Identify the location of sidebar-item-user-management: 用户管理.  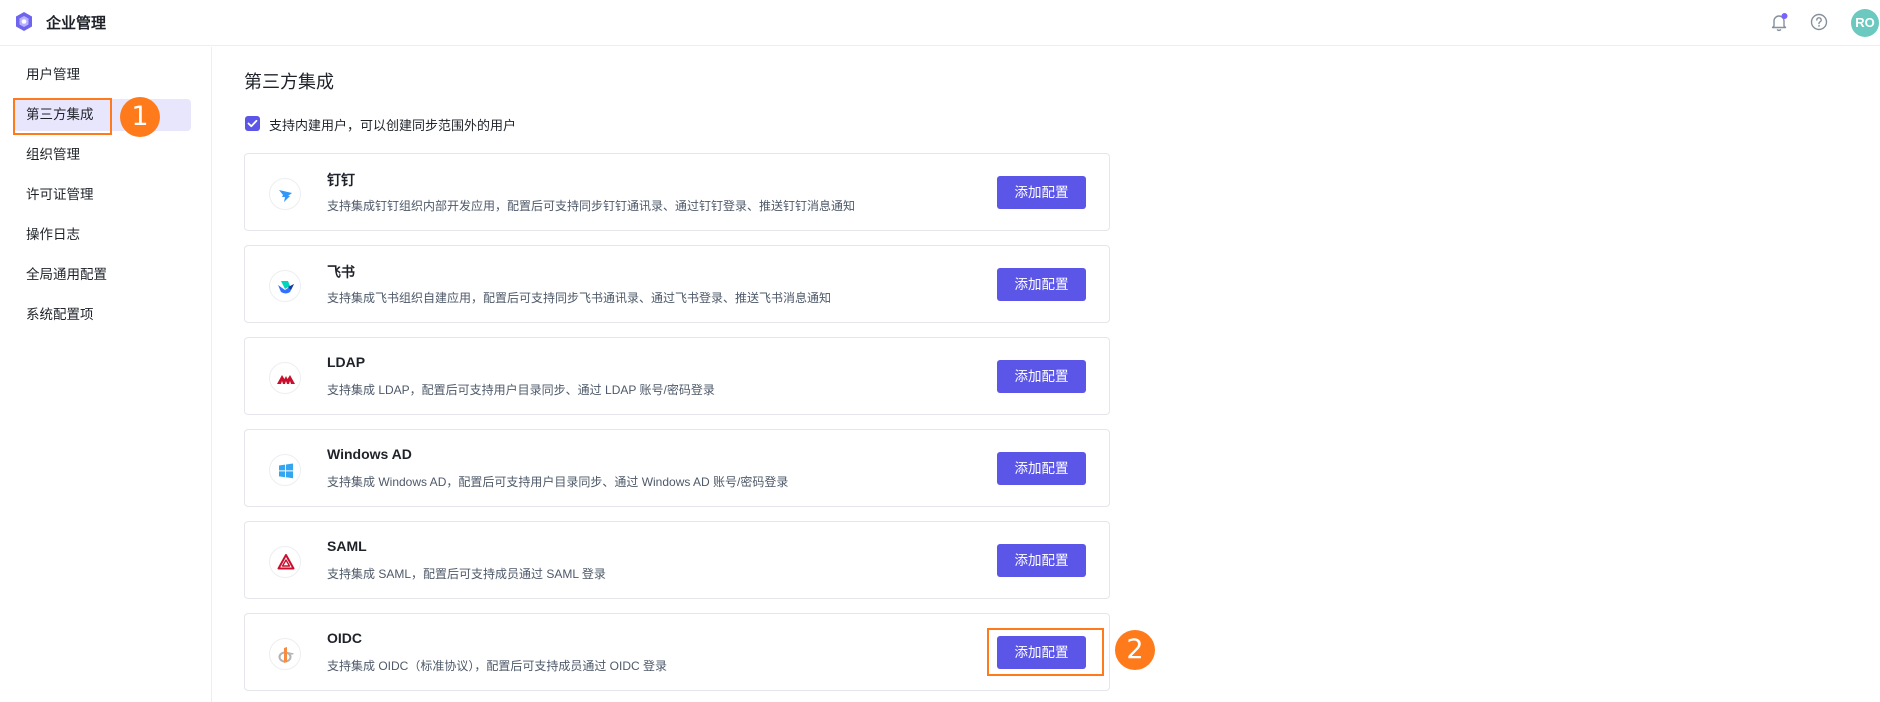
(102, 75).